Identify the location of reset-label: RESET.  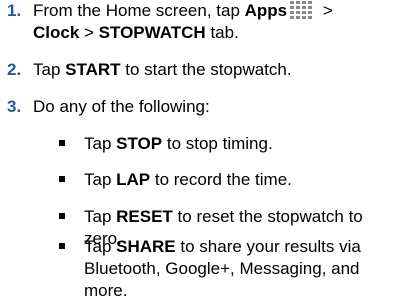
(144, 216).